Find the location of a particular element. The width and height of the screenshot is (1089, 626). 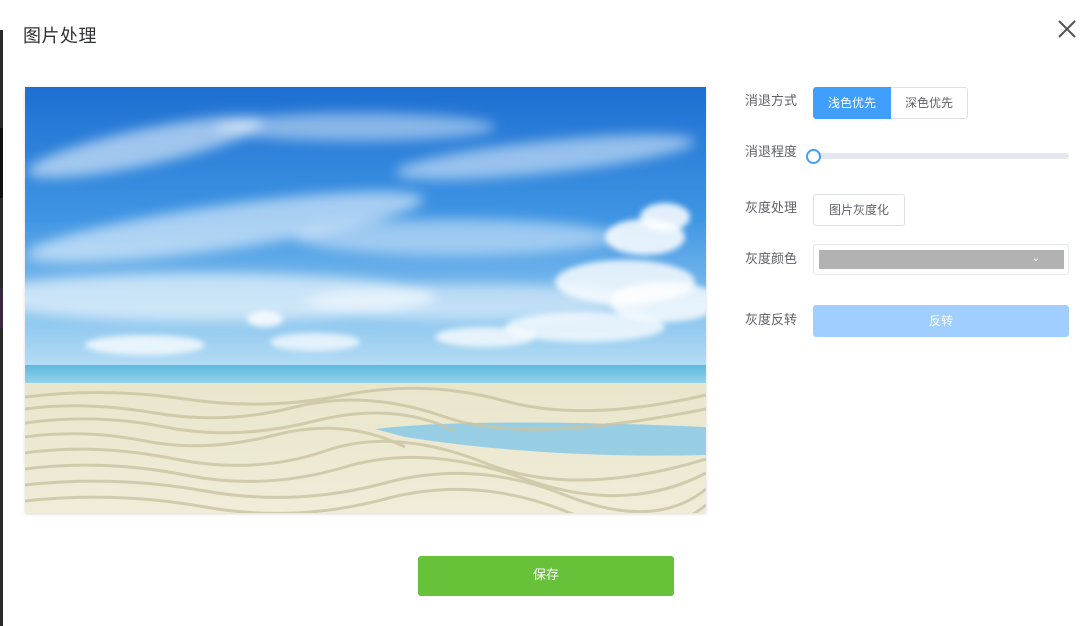

save-button: 保存 is located at coordinates (546, 576).